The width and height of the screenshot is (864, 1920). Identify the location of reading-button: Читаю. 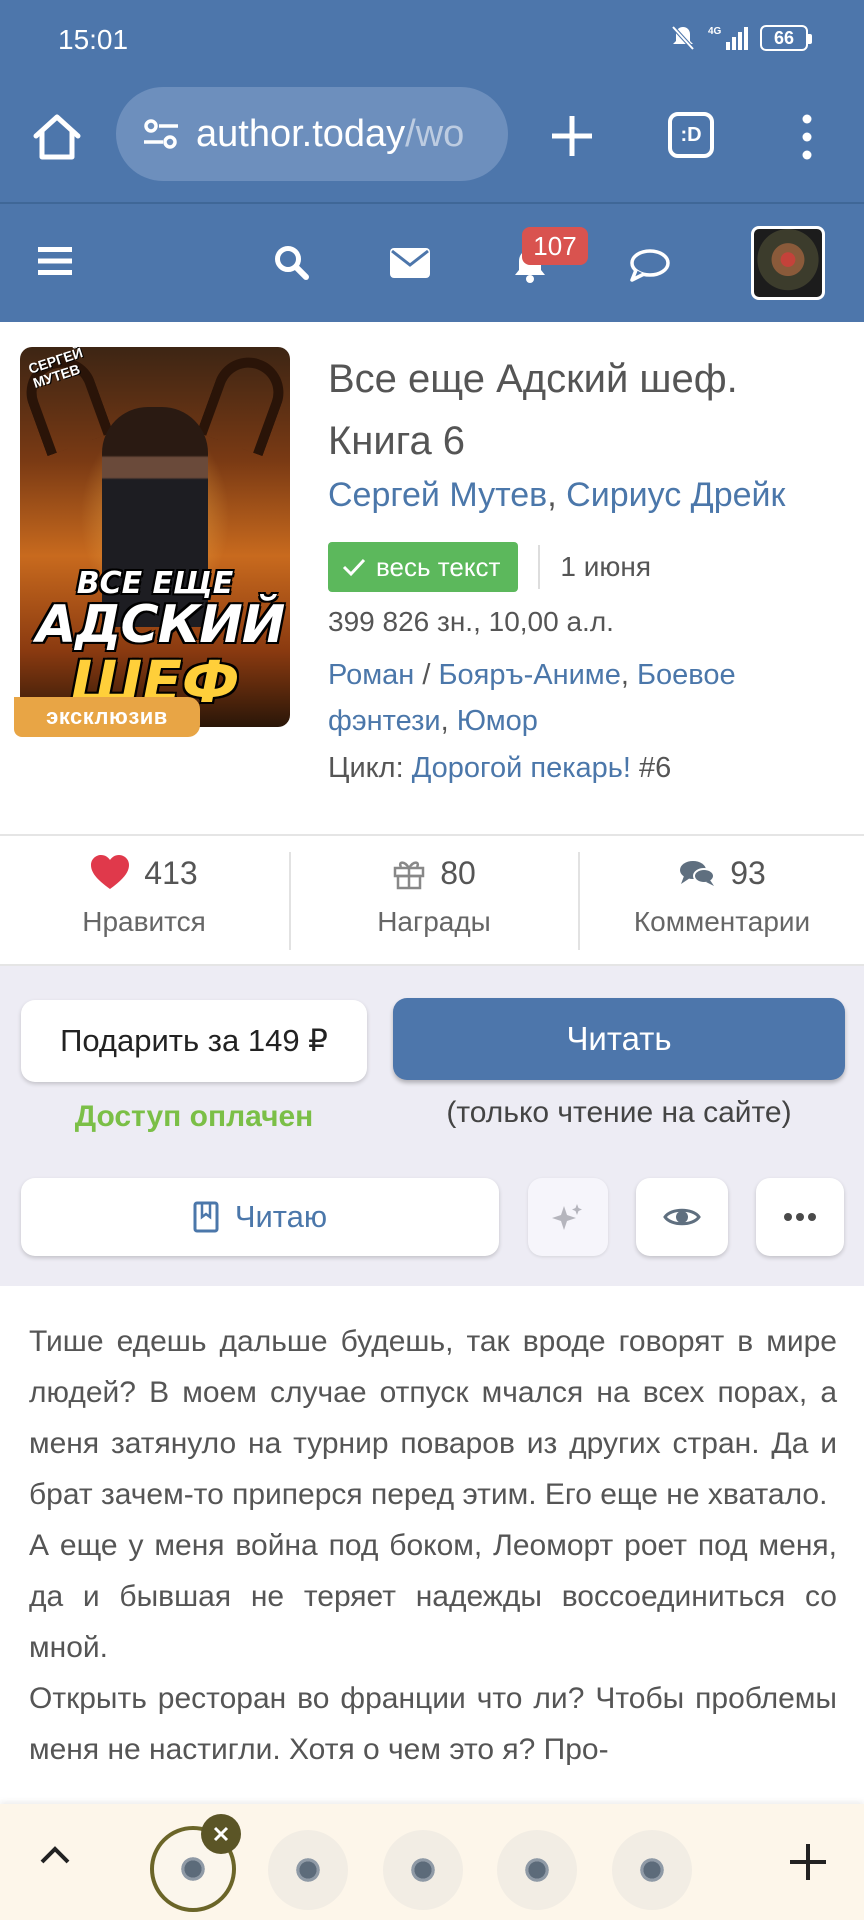
(260, 1217).